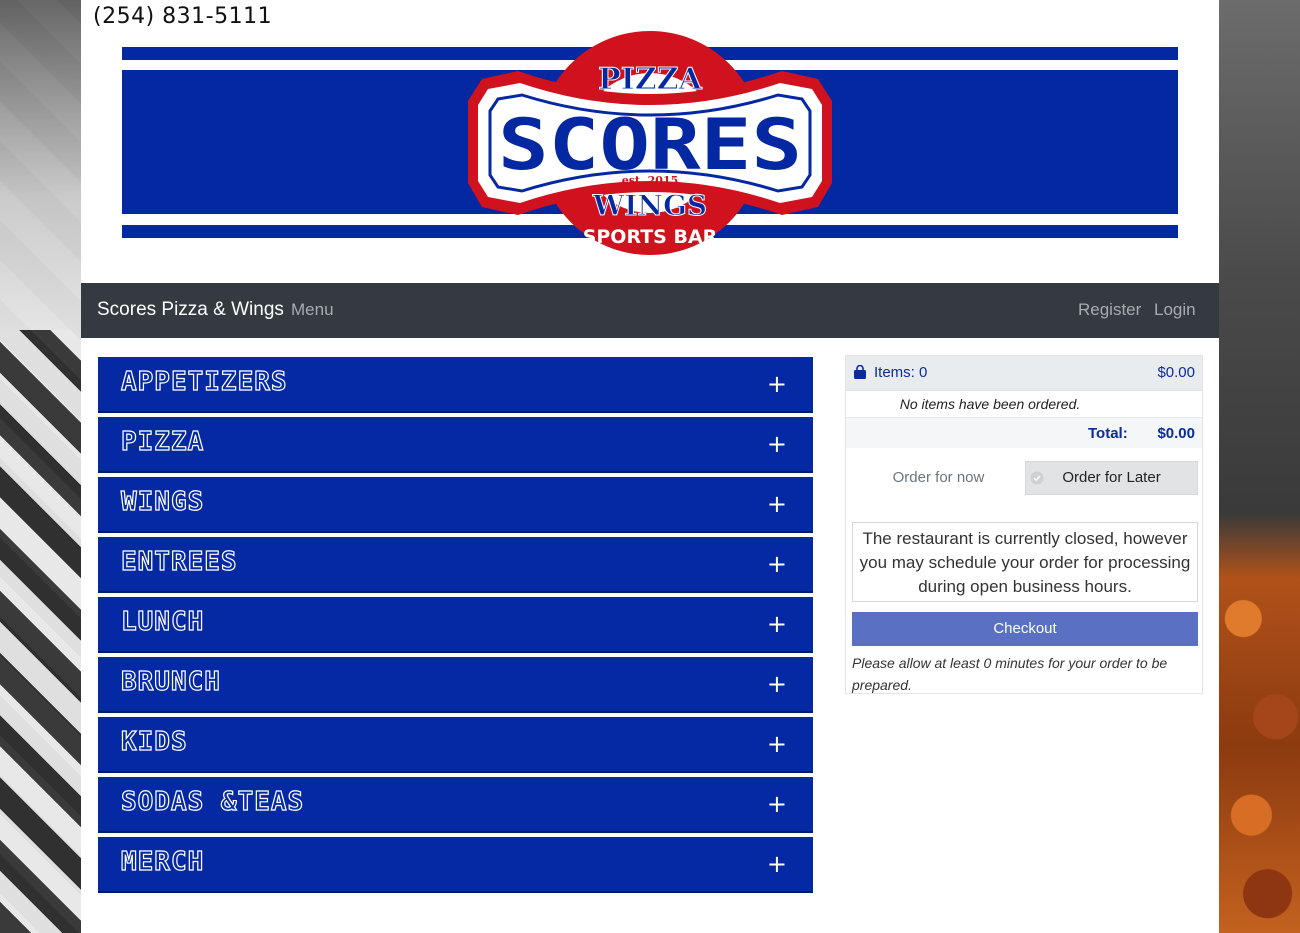 This screenshot has height=933, width=1300. Describe the element at coordinates (1176, 372) in the screenshot. I see `cart-header-amount: $0.00` at that location.